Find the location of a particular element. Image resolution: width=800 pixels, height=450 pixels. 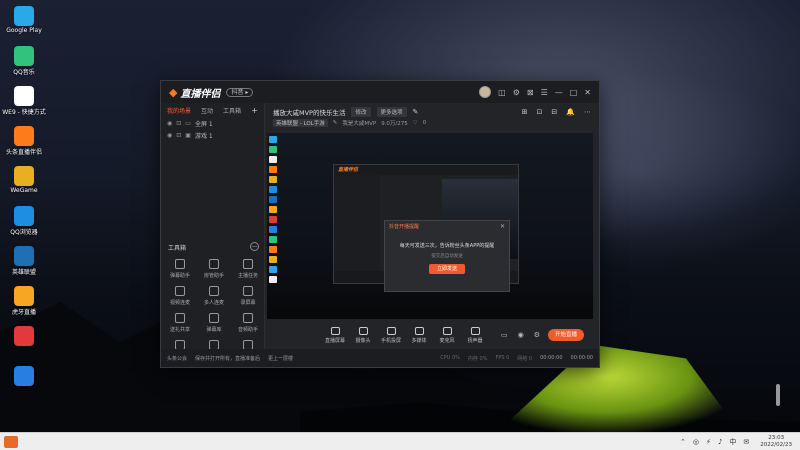

tool-shield: 主播任务 is located at coordinates (248, 272).